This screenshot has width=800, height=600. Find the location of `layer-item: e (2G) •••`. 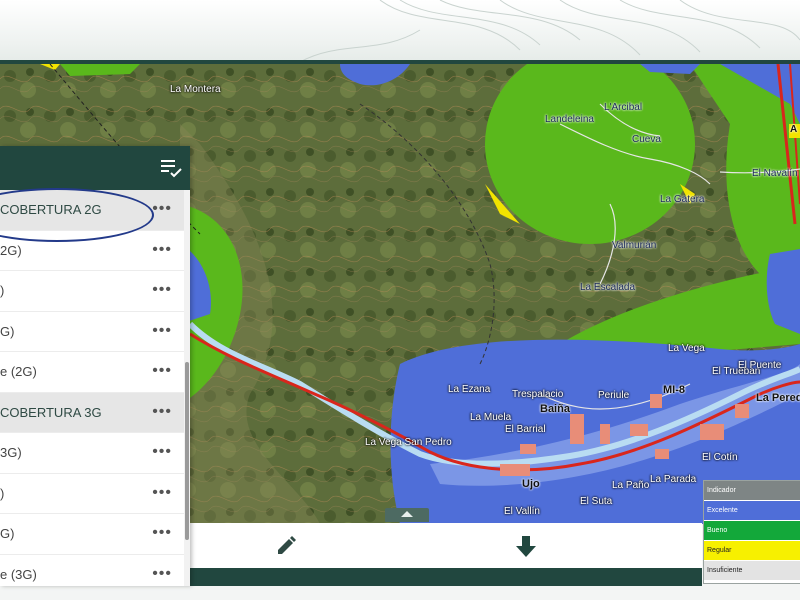

layer-item: e (2G) ••• is located at coordinates (92, 372).